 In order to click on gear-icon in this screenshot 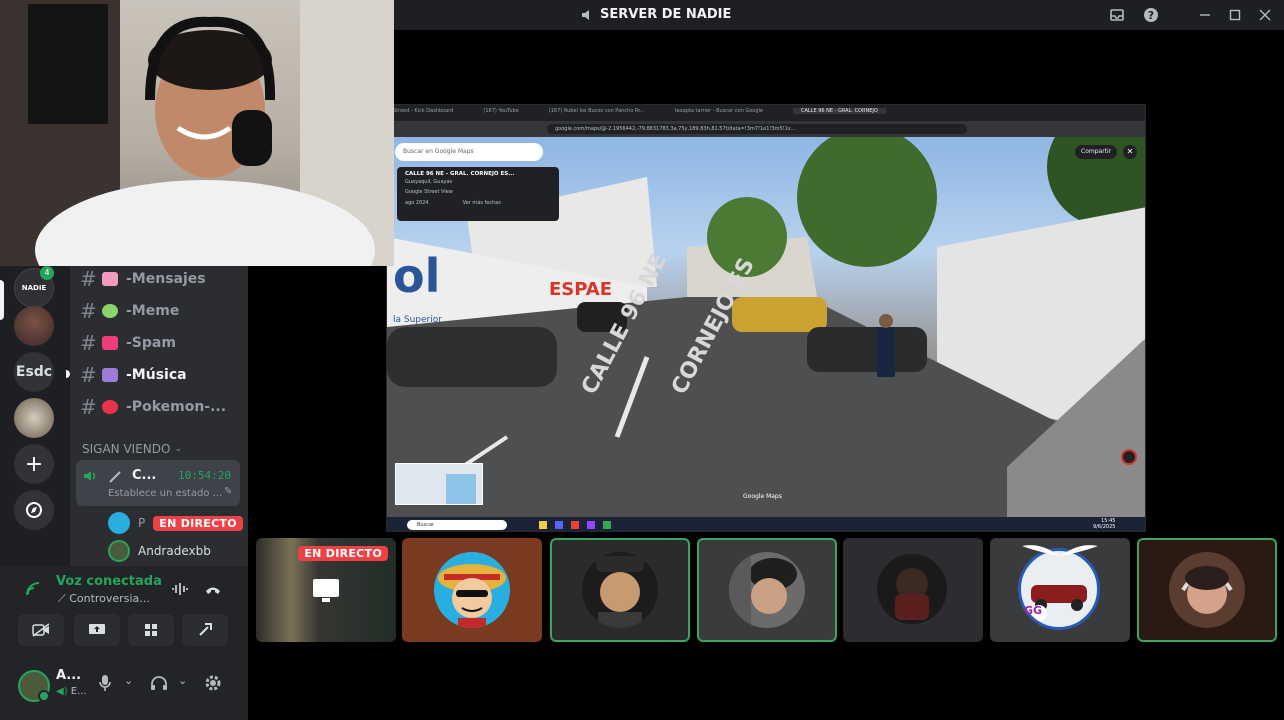, I will do `click(213, 683)`.